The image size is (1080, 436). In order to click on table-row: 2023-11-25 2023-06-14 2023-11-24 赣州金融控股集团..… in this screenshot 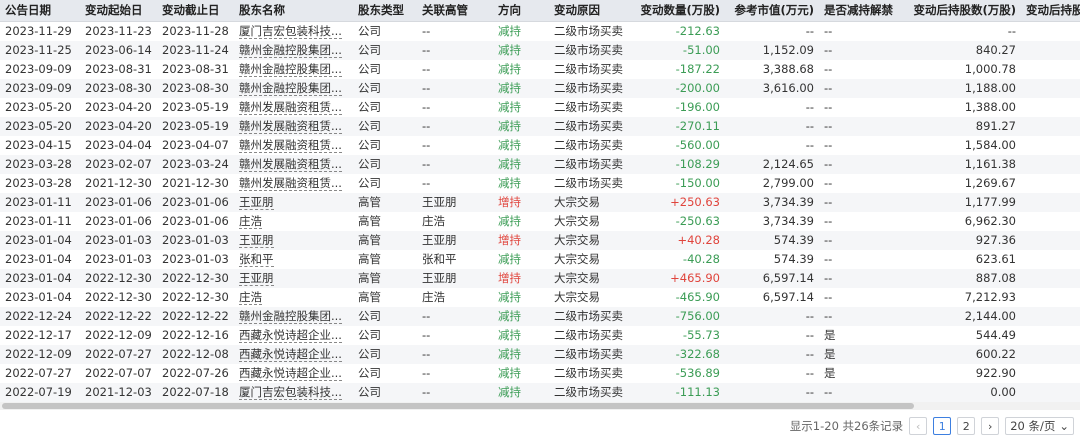, I will do `click(540, 50)`.